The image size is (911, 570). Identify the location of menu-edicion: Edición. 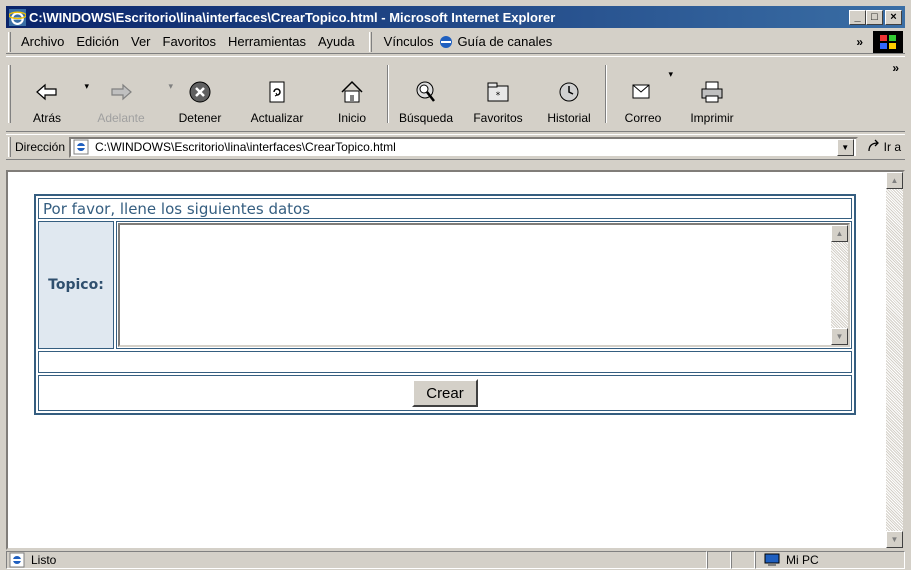
(97, 41).